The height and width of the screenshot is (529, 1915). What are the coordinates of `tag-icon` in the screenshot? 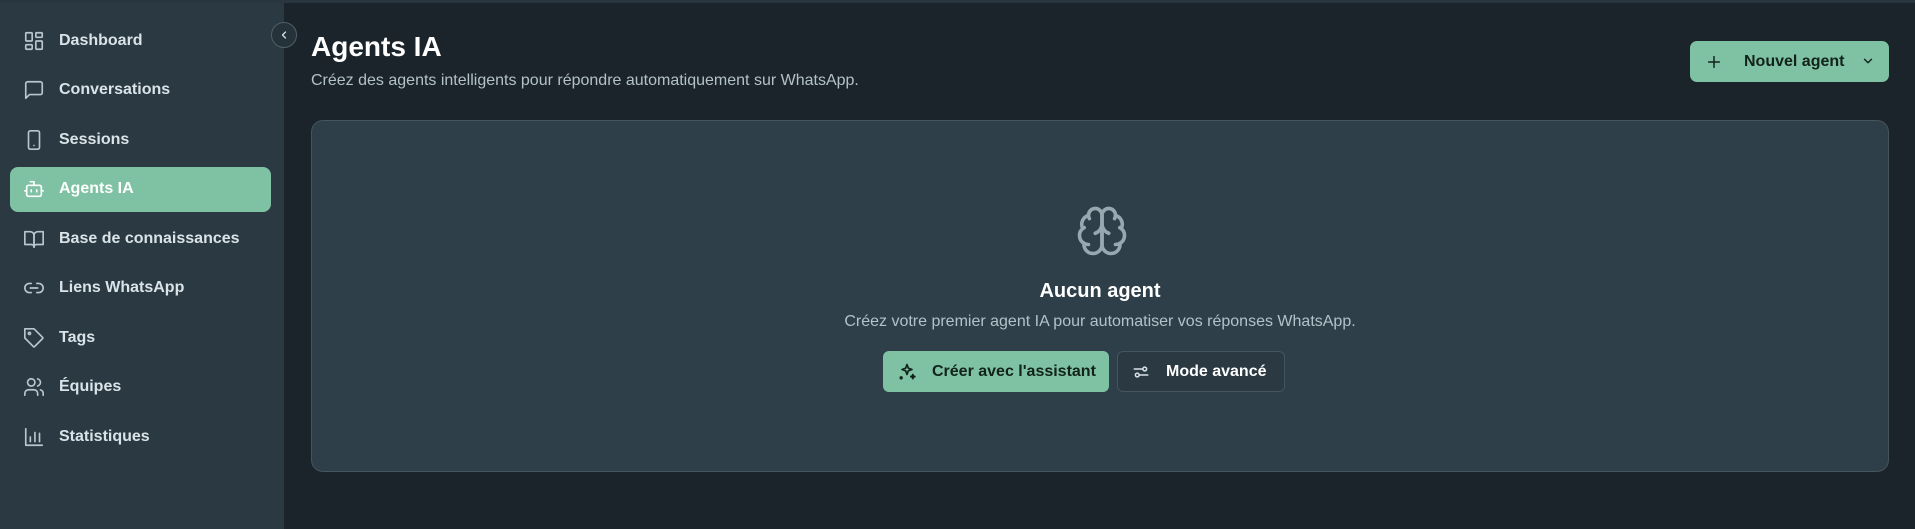 It's located at (34, 338).